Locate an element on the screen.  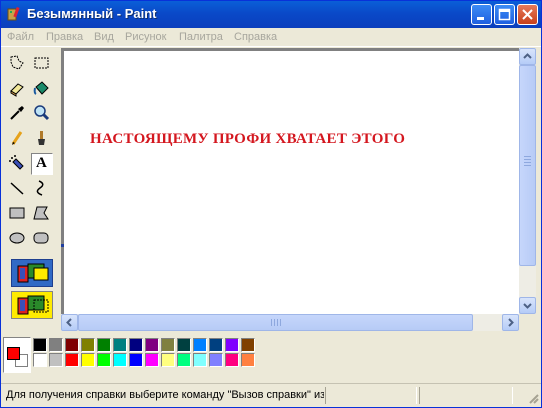
minimize-icon is located at coordinates (480, 18).